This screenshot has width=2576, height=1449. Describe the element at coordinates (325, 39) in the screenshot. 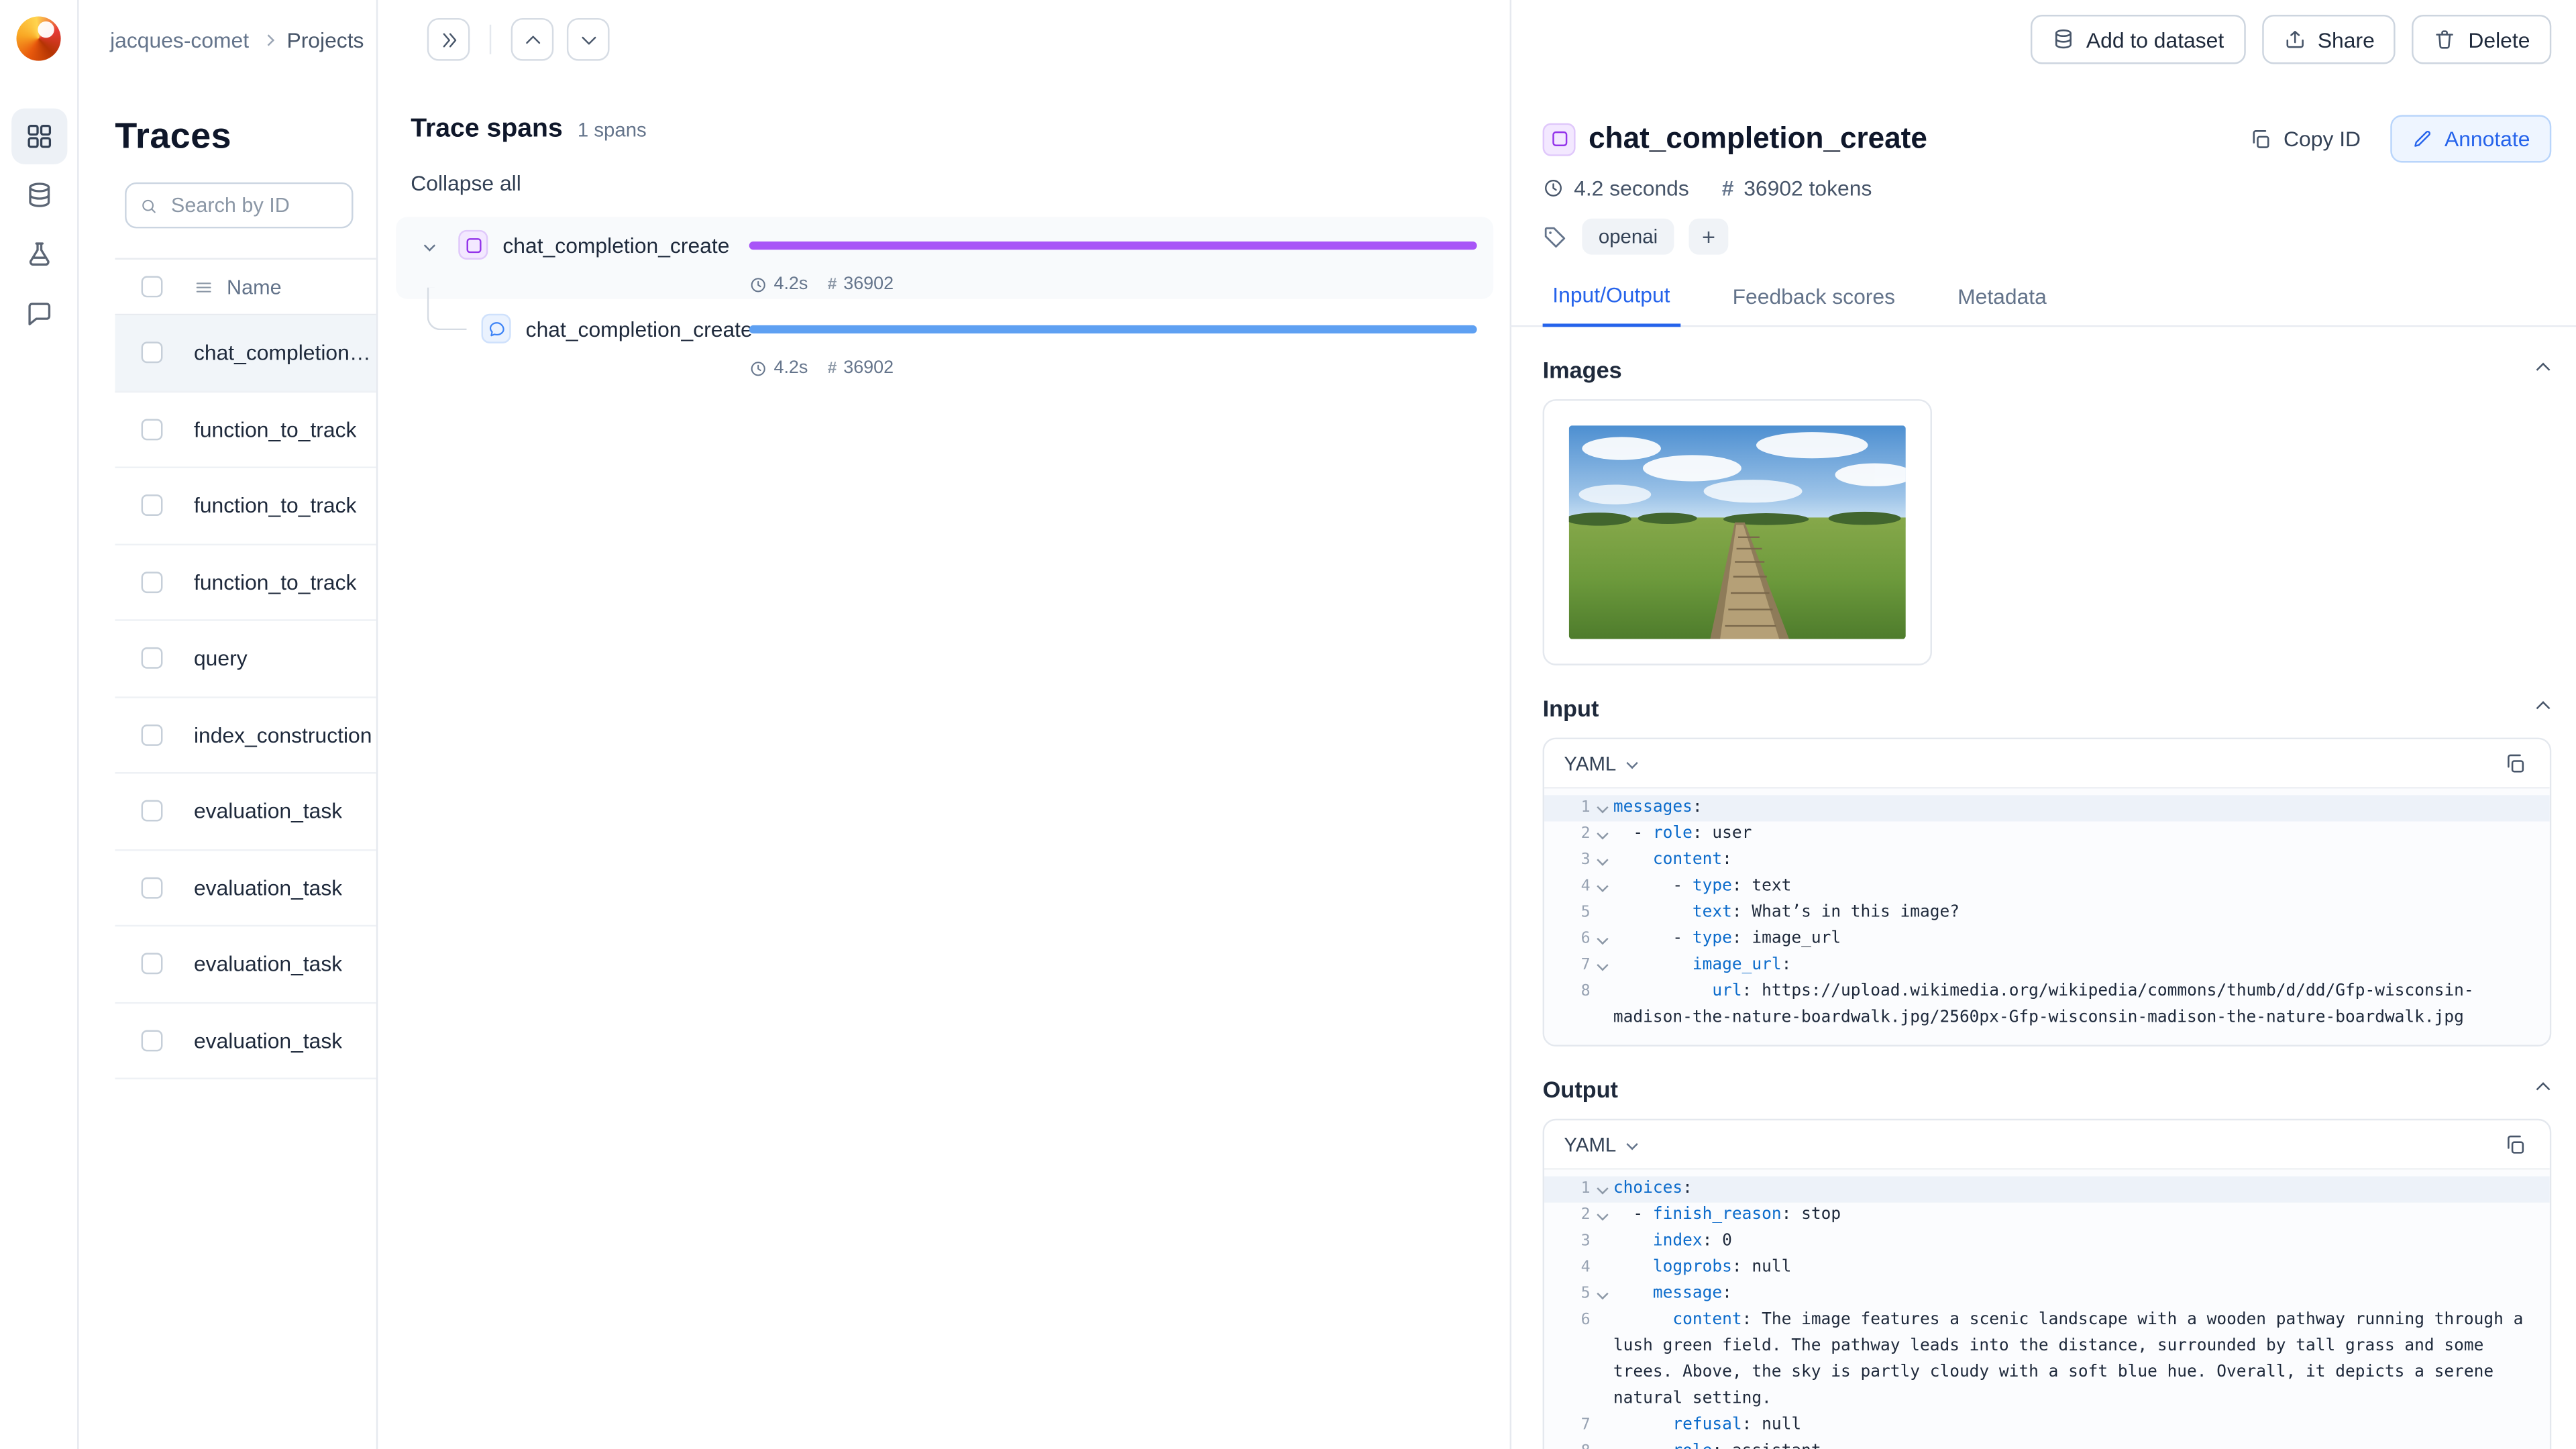

I see `breadcrumb-projects: Projects` at that location.